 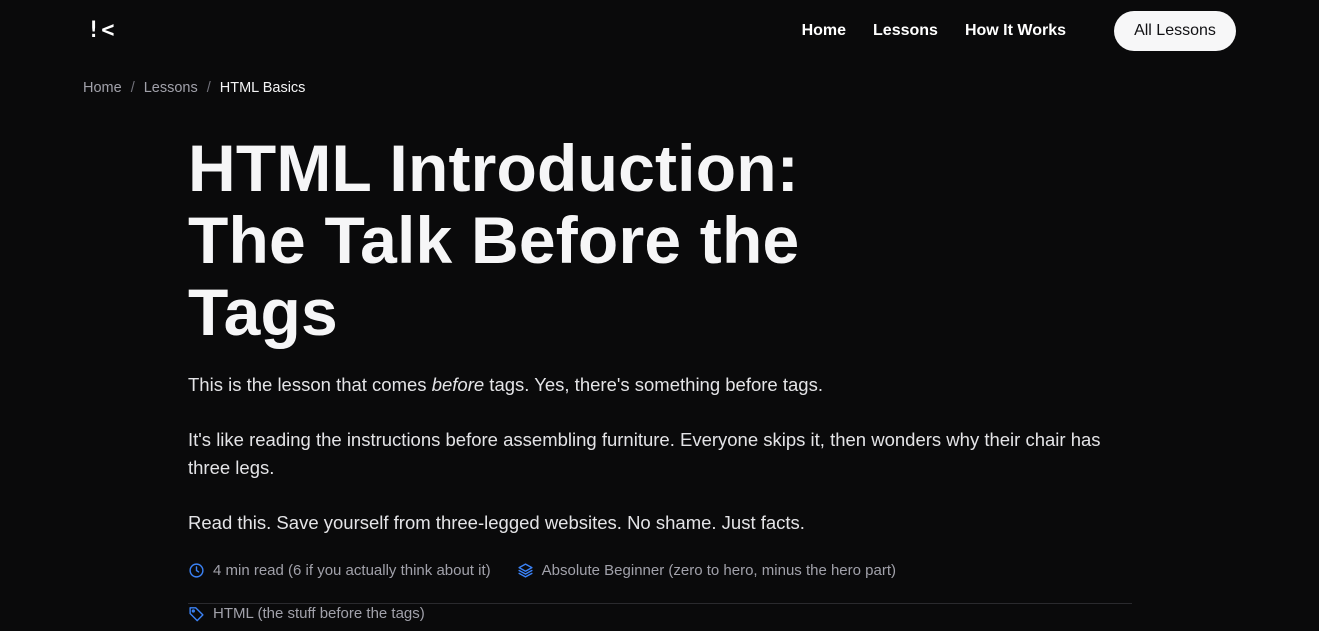 I want to click on all-lessons-button: All Lessons, so click(x=1175, y=31).